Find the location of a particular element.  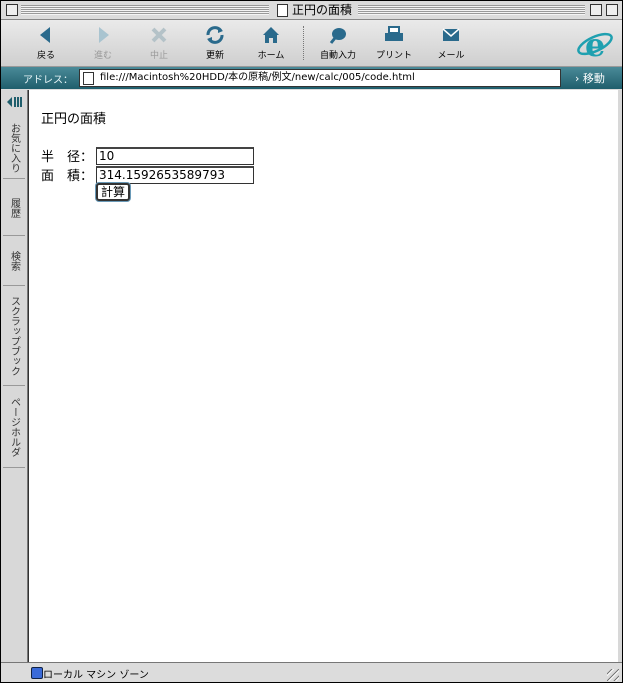

calculate-button: 計算 is located at coordinates (113, 192).